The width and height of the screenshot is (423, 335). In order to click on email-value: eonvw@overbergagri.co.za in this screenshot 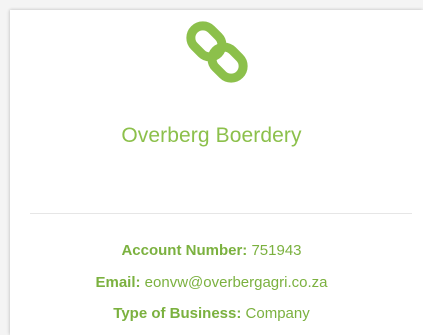, I will do `click(236, 282)`.